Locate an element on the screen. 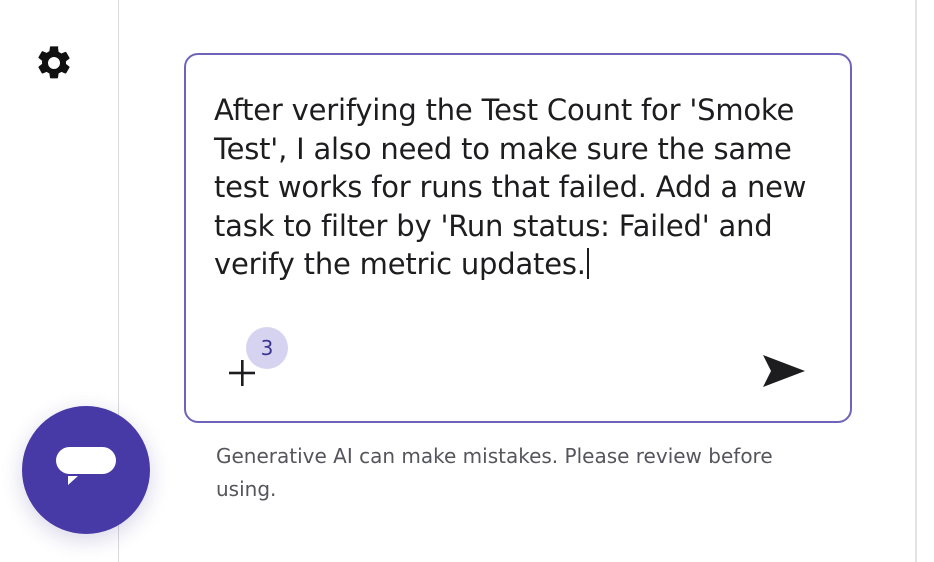 Image resolution: width=934 pixels, height=562 pixels. attachment-count-badge: 3 is located at coordinates (267, 348).